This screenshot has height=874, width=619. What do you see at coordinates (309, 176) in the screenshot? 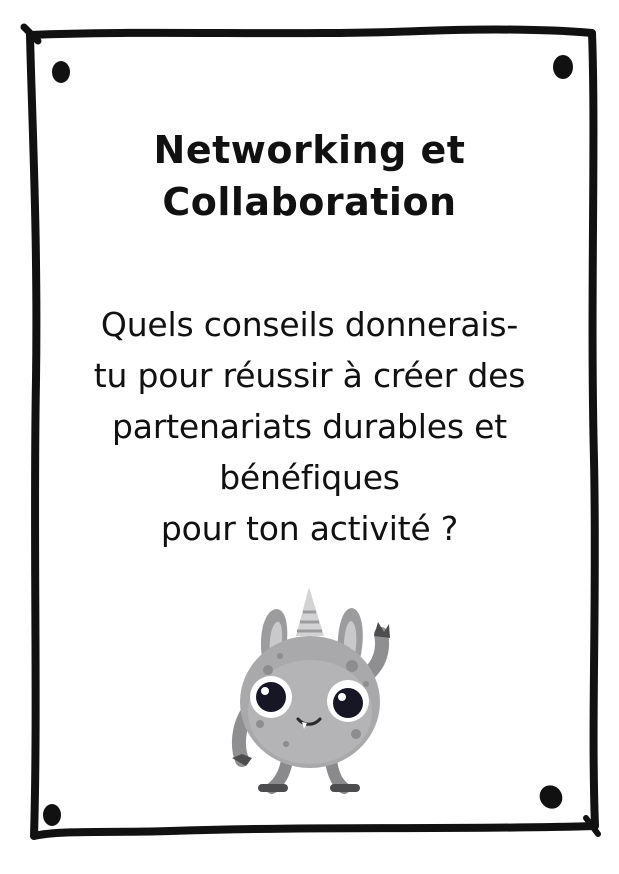
I see `card-title: Networking et Collaboration` at bounding box center [309, 176].